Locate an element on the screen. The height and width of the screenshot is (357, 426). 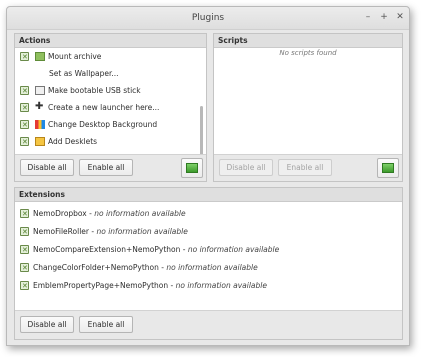
actions-enable-all-button: Enable all is located at coordinates (106, 167).